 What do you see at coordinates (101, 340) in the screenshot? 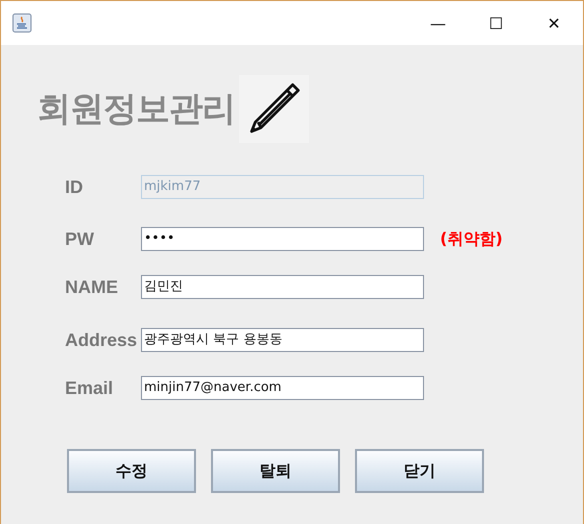
I see `field-label: Address` at bounding box center [101, 340].